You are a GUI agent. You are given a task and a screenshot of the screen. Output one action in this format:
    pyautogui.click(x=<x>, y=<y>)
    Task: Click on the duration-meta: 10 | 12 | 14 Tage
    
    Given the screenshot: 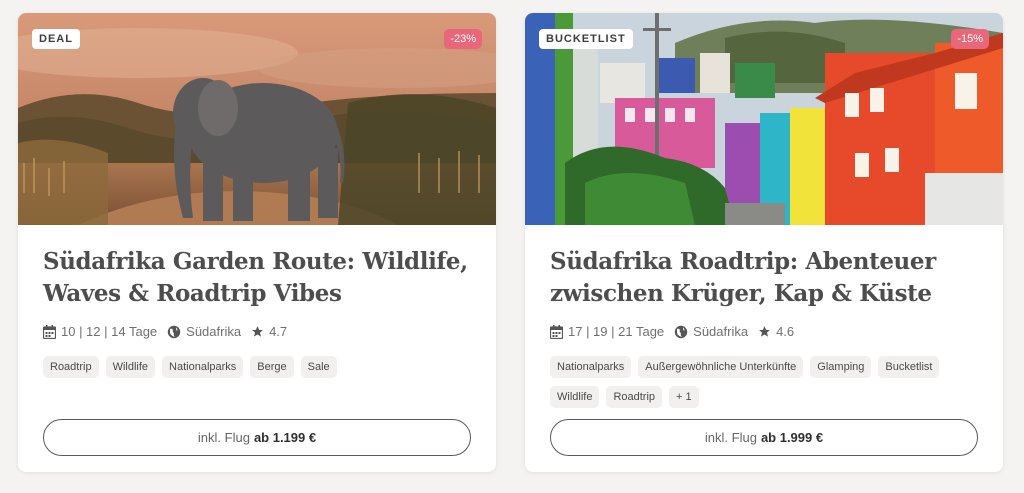 What is the action you would take?
    pyautogui.click(x=100, y=331)
    